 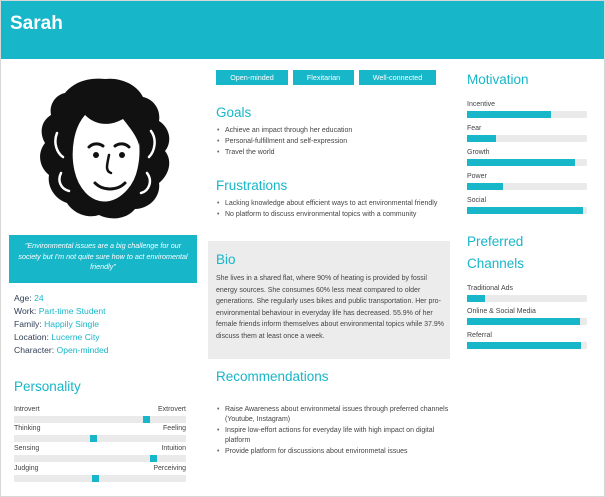 I want to click on bar-label: Incentive, so click(x=481, y=104).